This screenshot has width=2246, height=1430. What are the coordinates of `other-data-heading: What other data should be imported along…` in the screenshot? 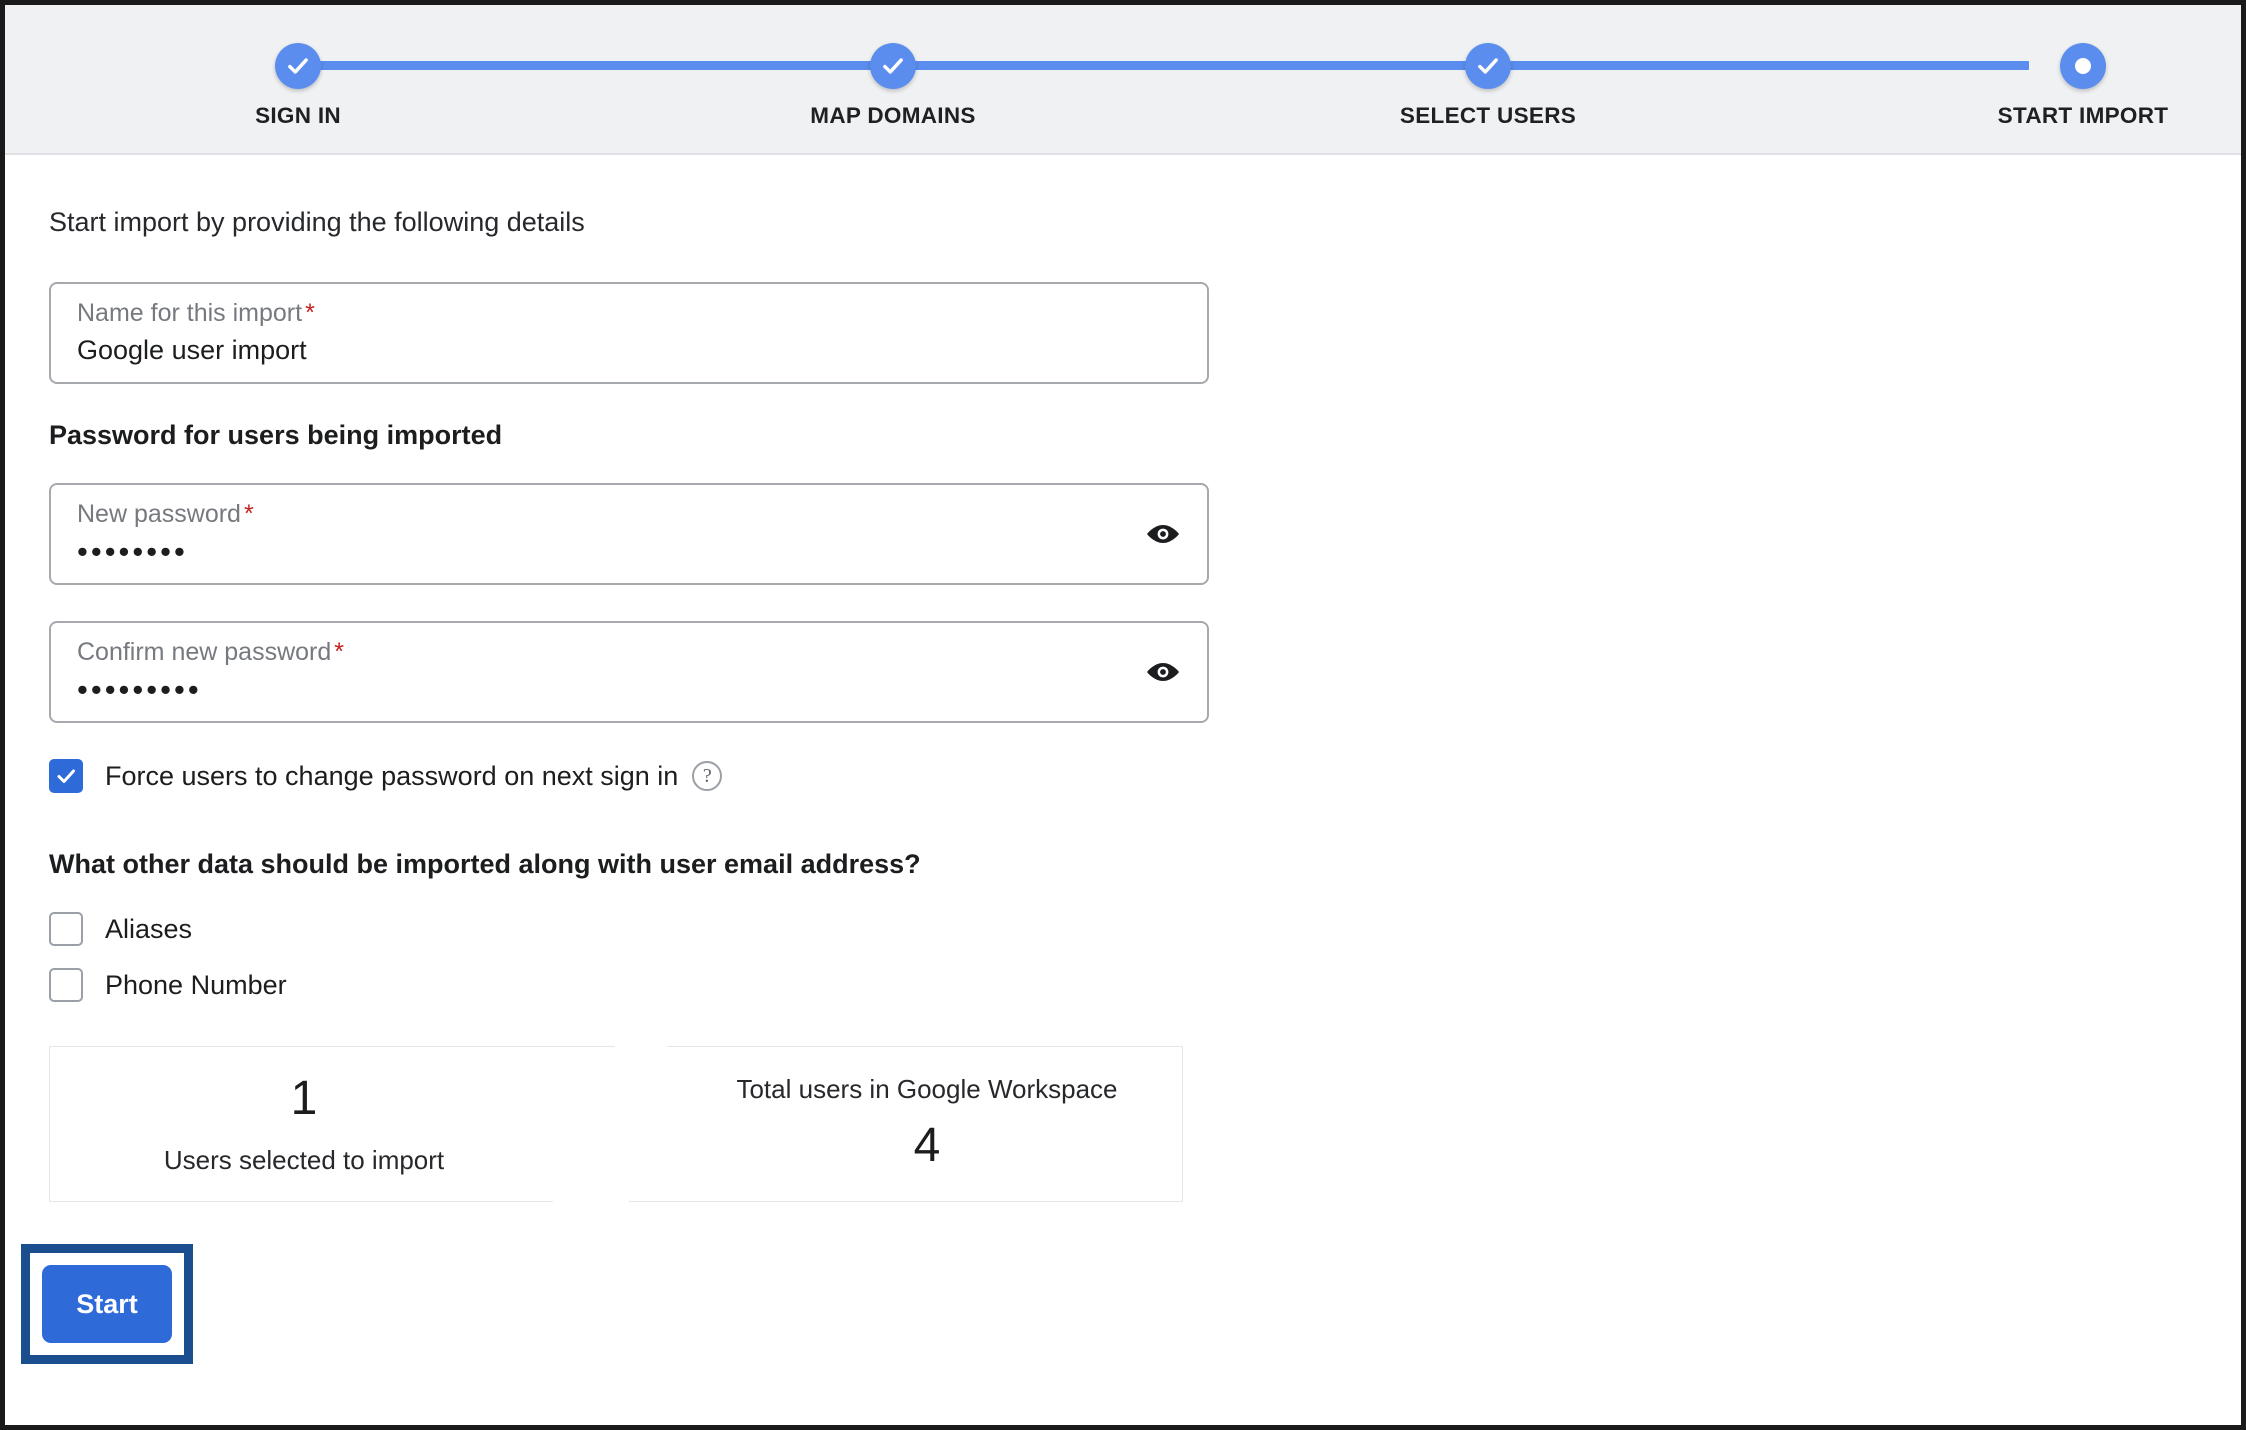 It's located at (485, 864).